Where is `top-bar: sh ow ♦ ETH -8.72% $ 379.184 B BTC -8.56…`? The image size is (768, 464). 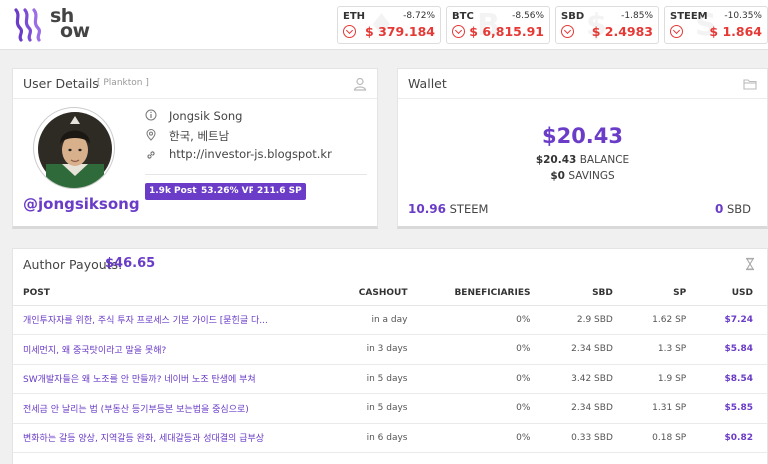
top-bar: sh ow ♦ ETH -8.72% $ 379.184 B BTC -8.56… is located at coordinates (384, 25).